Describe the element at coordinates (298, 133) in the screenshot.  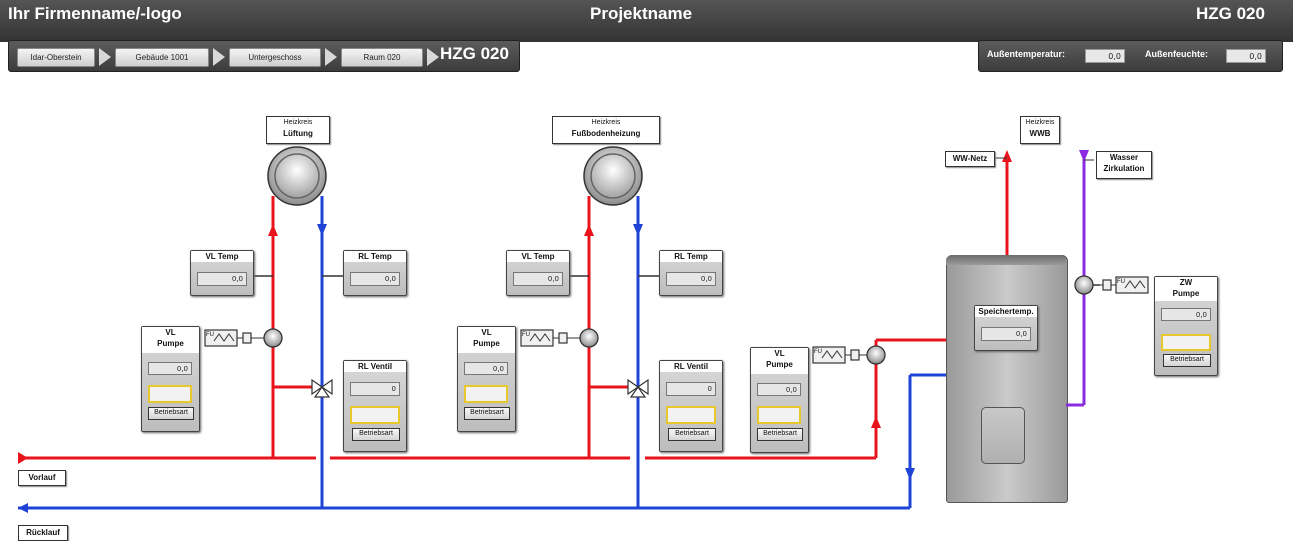
I see `circuit-name: Lüftung` at that location.